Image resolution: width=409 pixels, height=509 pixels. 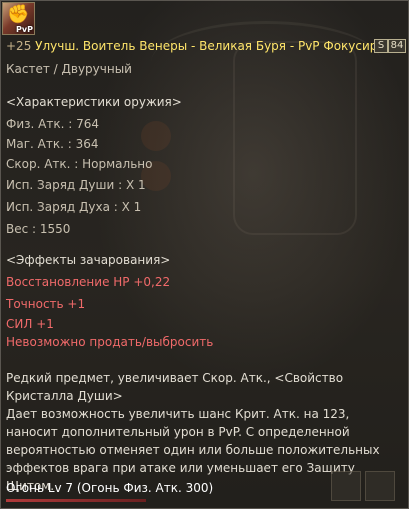 I want to click on stat-row: Исп. Заряд Души : X 1, so click(x=76, y=185).